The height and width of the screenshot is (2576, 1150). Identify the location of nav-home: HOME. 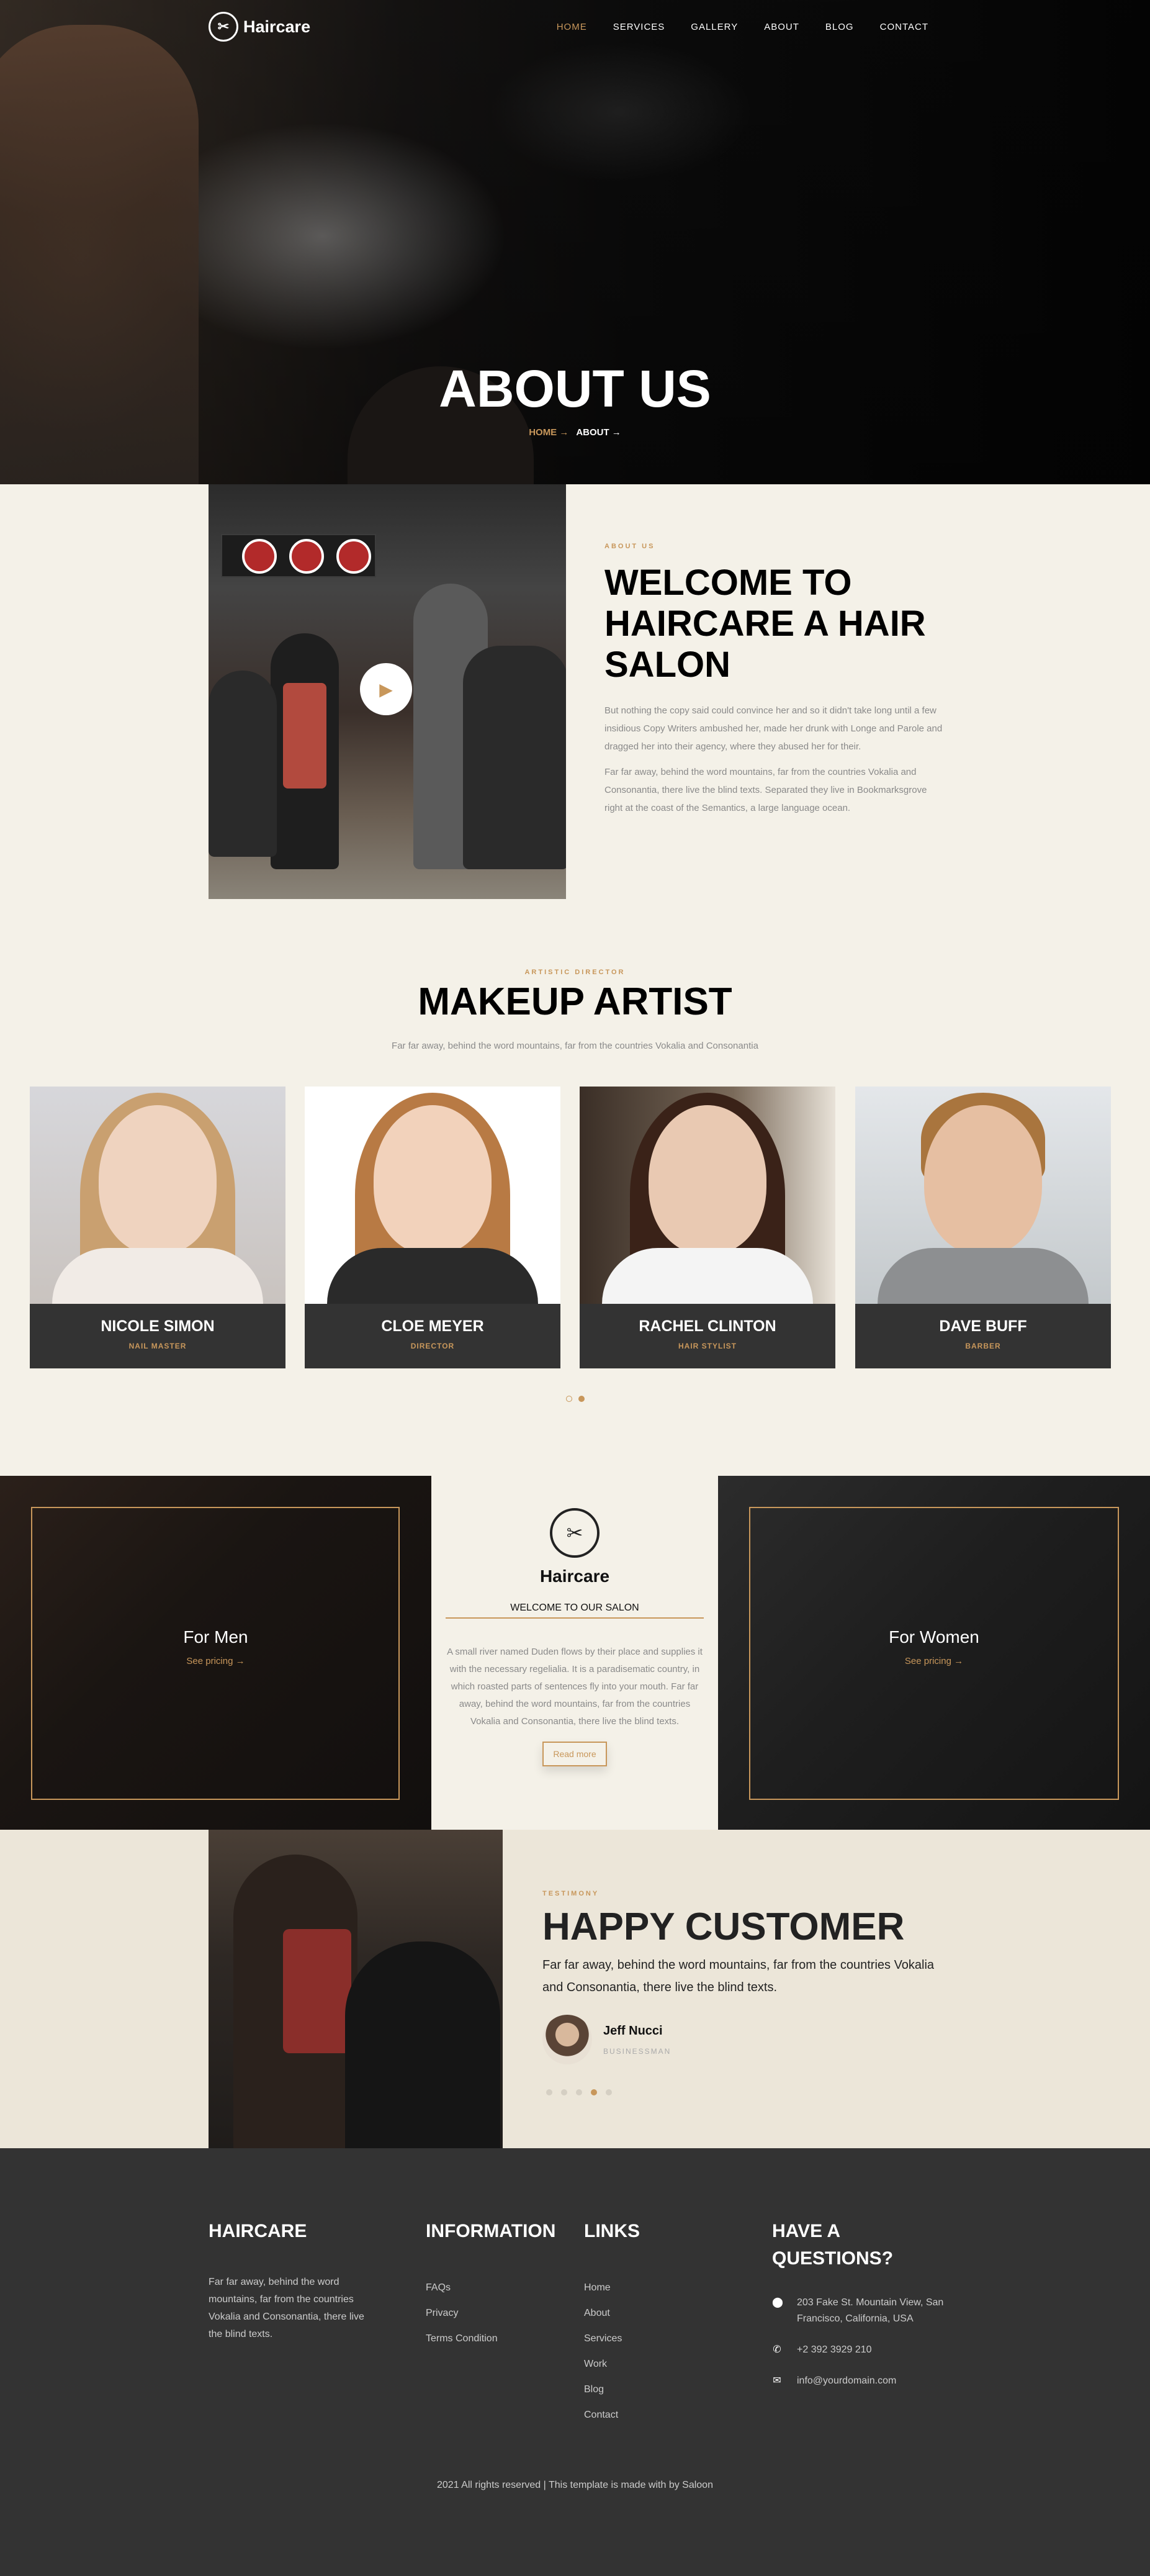
(572, 27).